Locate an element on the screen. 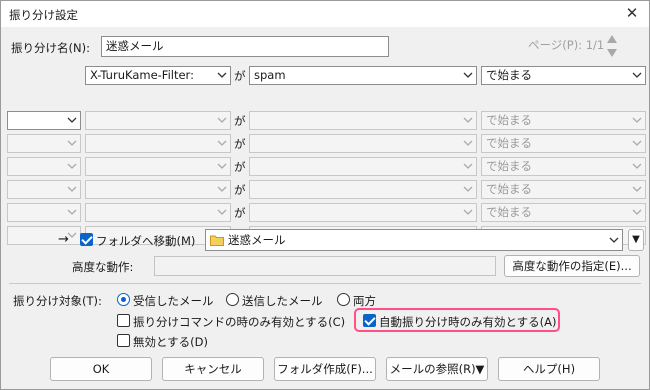  move-folder-label: フォルダへ移動(M) is located at coordinates (146, 241).